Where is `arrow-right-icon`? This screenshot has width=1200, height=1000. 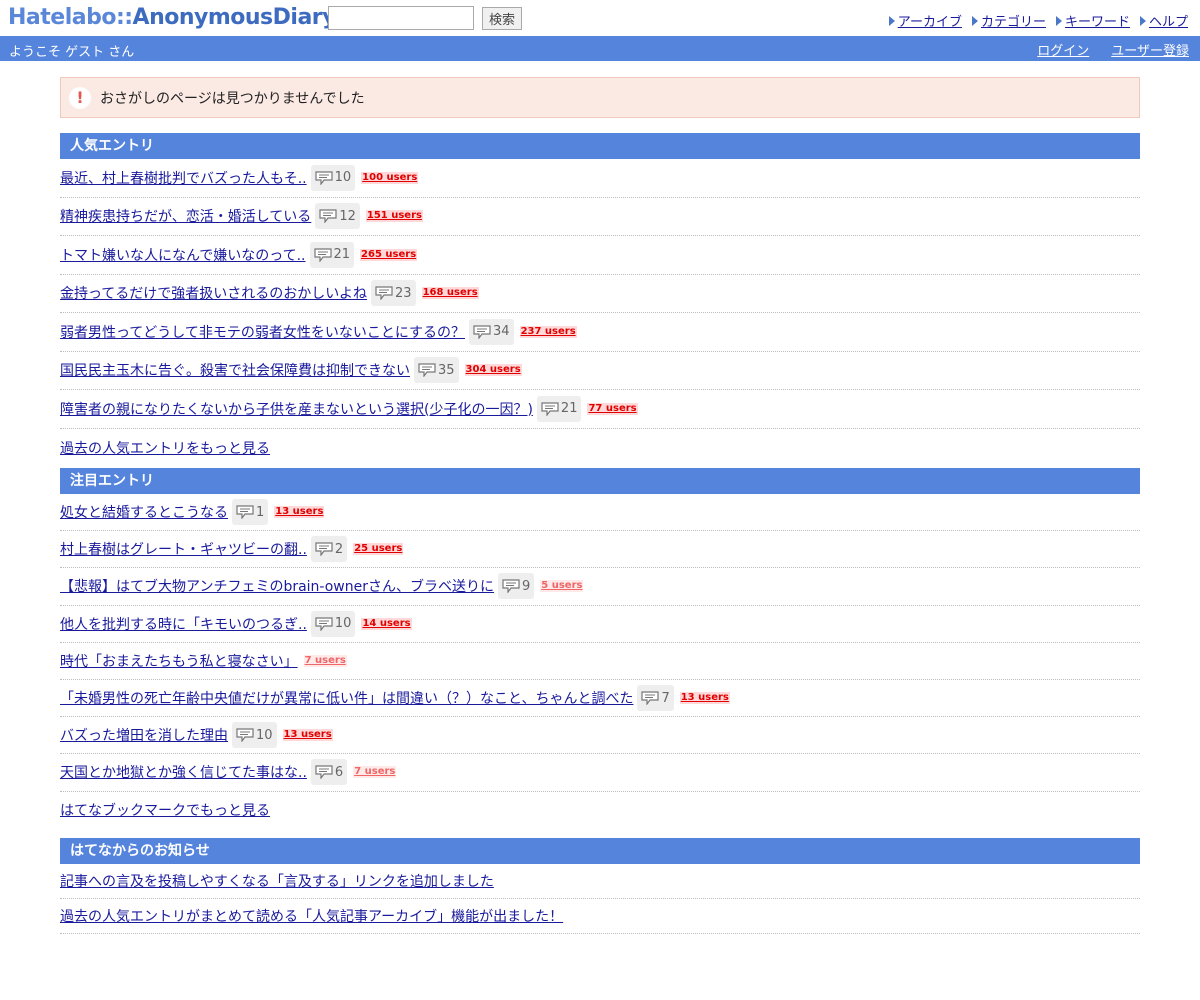
arrow-right-icon is located at coordinates (891, 20).